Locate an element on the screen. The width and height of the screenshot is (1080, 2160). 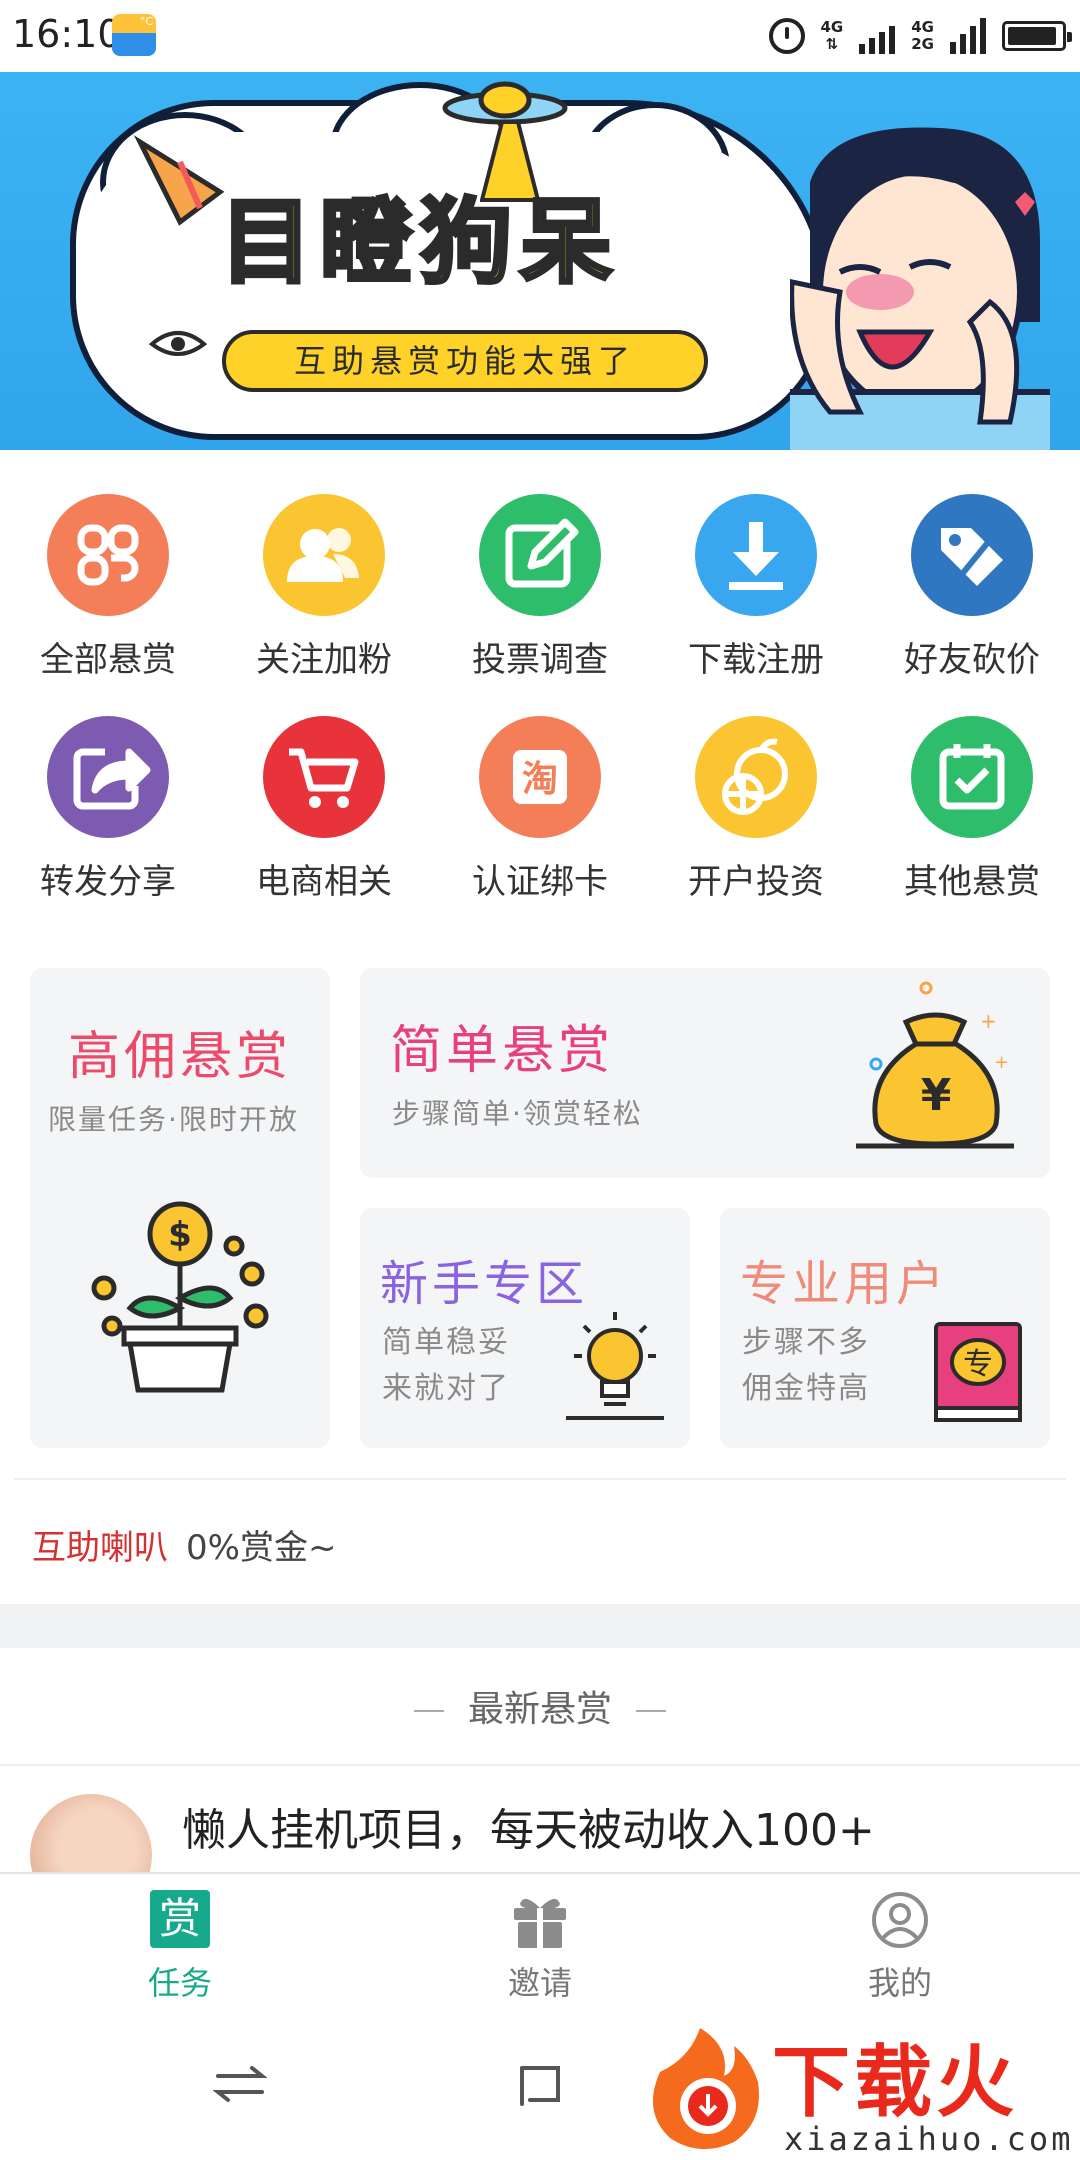
category-forward-share: 转发分享 is located at coordinates (108, 809).